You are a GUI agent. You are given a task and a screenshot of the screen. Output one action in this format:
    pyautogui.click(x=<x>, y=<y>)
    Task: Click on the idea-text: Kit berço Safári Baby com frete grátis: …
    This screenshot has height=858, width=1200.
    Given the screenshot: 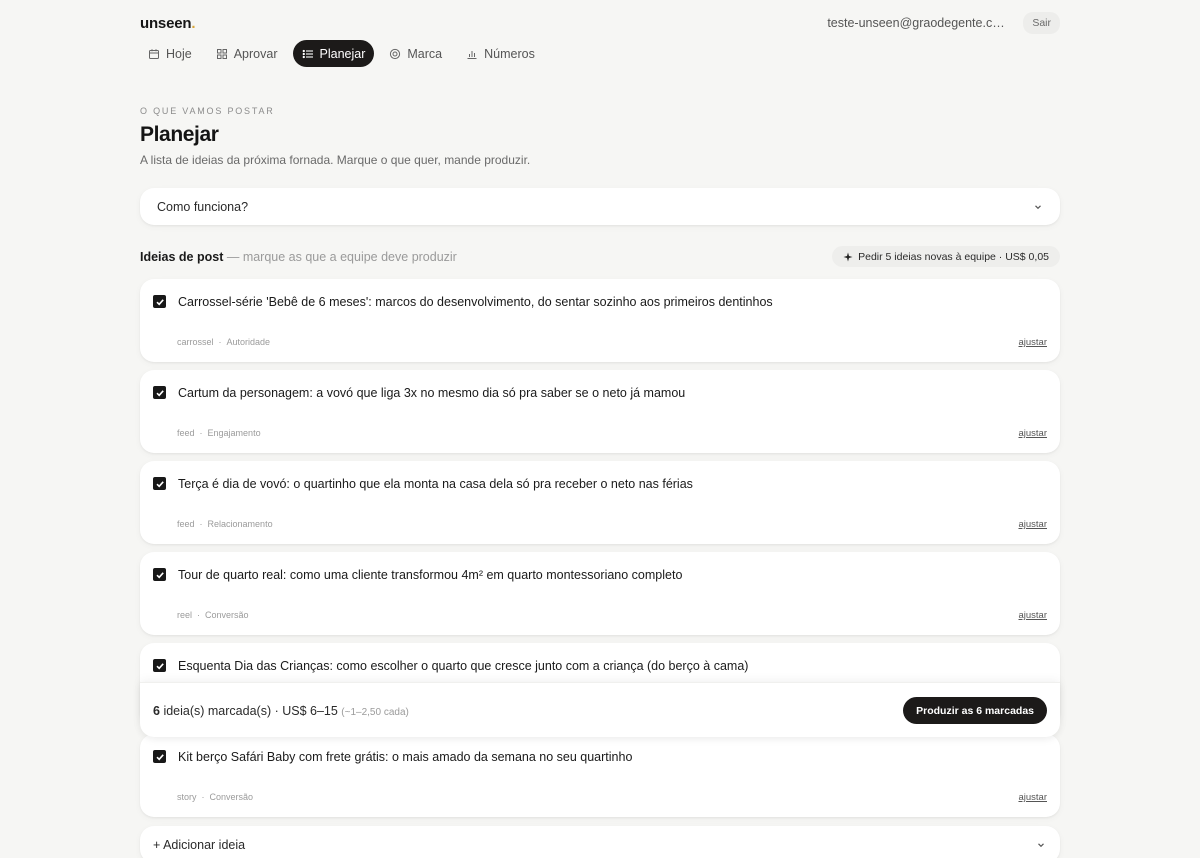 What is the action you would take?
    pyautogui.click(x=405, y=757)
    